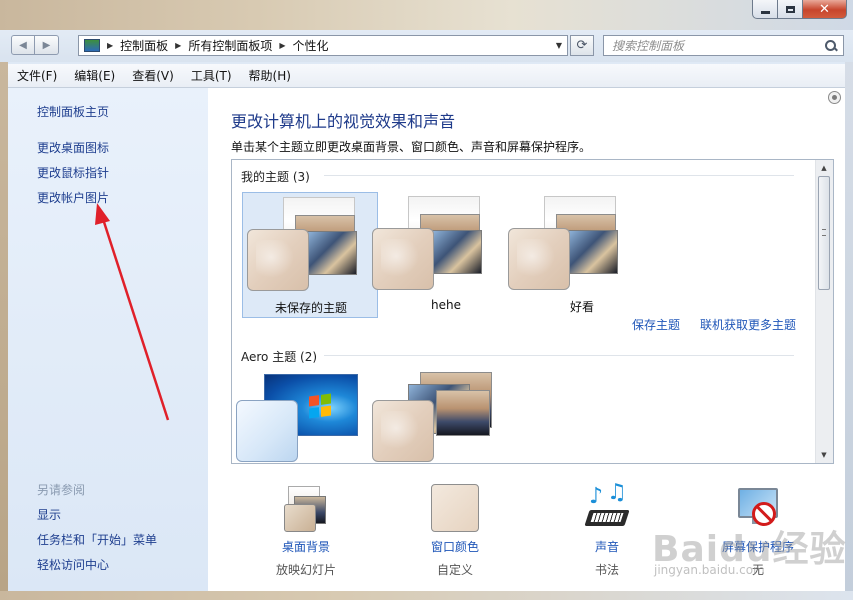 This screenshot has height=600, width=853. Describe the element at coordinates (607, 546) in the screenshot. I see `option-title: 声音` at that location.